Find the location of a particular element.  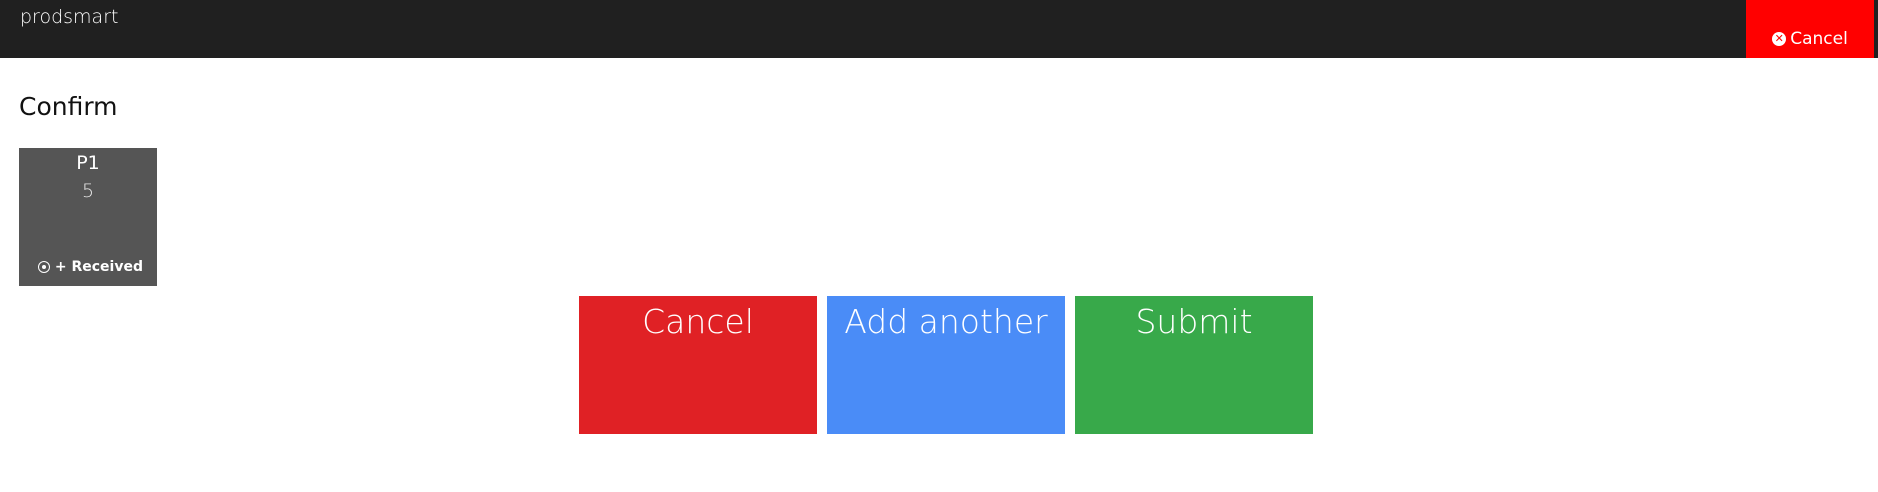

product-status-label: + Received is located at coordinates (98, 267).